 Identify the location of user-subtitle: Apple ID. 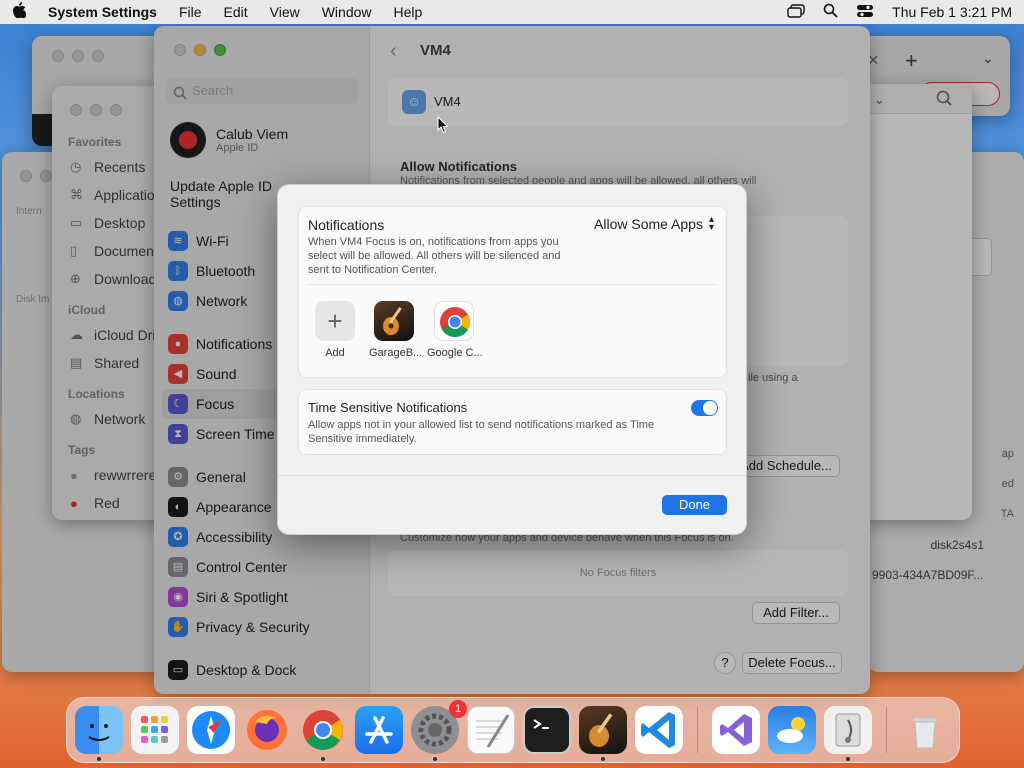
(237, 148).